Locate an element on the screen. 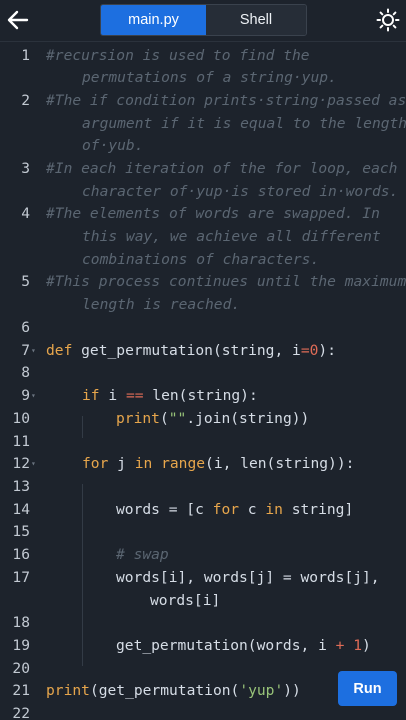 This screenshot has width=406, height=720. code-line: 4 #The elements of words are swapped. In is located at coordinates (200, 213).